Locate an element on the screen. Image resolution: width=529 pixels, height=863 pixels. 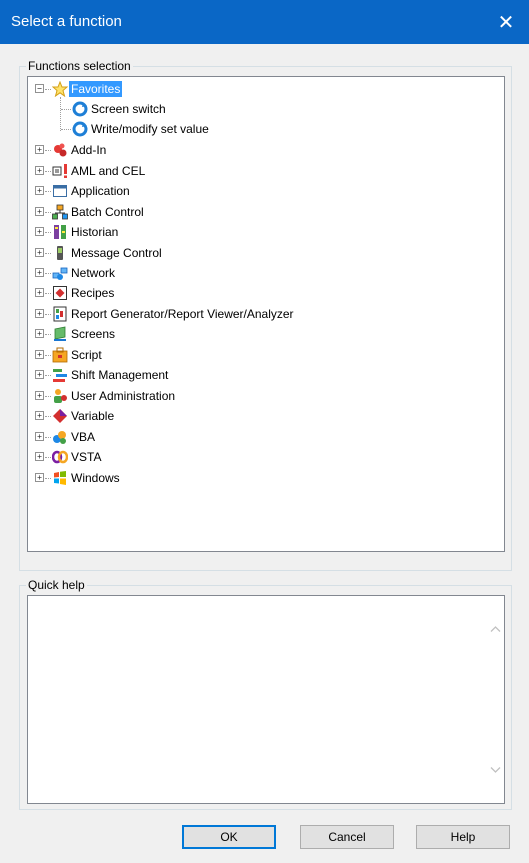
tree-node-vsta: + VSTA is located at coordinates (263, 457).